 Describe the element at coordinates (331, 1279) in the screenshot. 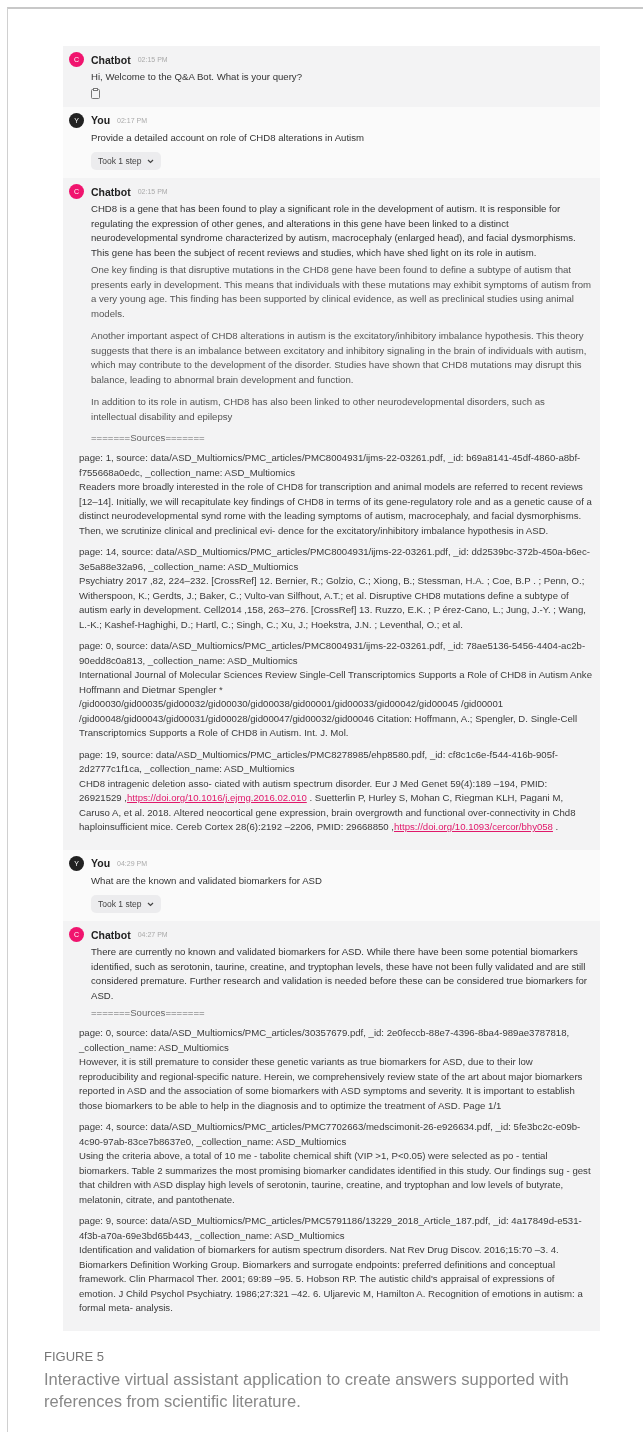

I see `source-excerpt: Identification and validation of biomarkers for autism spectrum disorders. Nat Rev Drug Discov. 2016;15:70 –3. 4. Biomarkers Definition Working Group. Biomarkers and surrogate endpoints: preferred definitions and conceptual framework. Clin Pharmacol Ther. 2001; 69:89 –95. 5. Hobson RP. The autistic child's appraisal of expressions of emotion. J Child Psychol Psychiatry. 1986;27:321 –42. 6. Uljarevic M, Hamilton A. Recognition of emotions in autism: a formal meta- analysis.` at that location.